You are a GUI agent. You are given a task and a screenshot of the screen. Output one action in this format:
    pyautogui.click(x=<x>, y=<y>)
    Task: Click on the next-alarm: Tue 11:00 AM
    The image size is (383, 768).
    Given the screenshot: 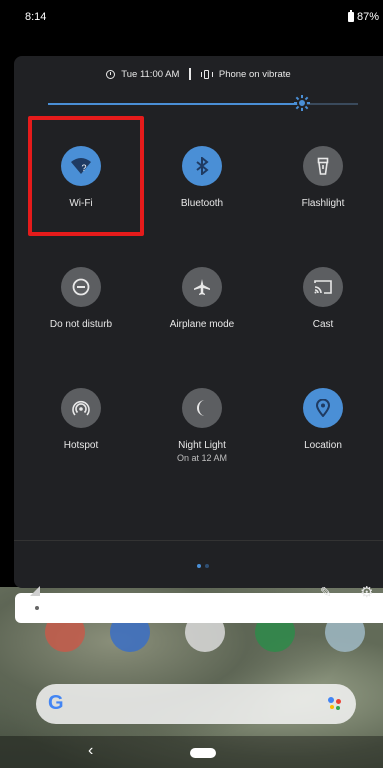 What is the action you would take?
    pyautogui.click(x=150, y=74)
    